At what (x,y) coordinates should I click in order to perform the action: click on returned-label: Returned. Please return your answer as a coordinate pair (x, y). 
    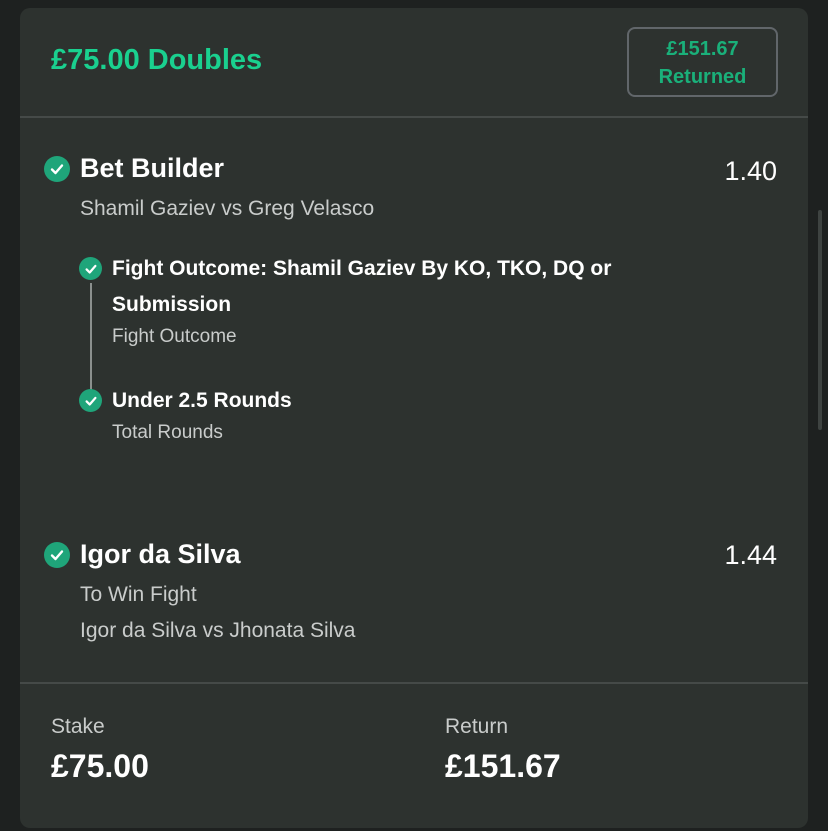
    Looking at the image, I should click on (702, 77).